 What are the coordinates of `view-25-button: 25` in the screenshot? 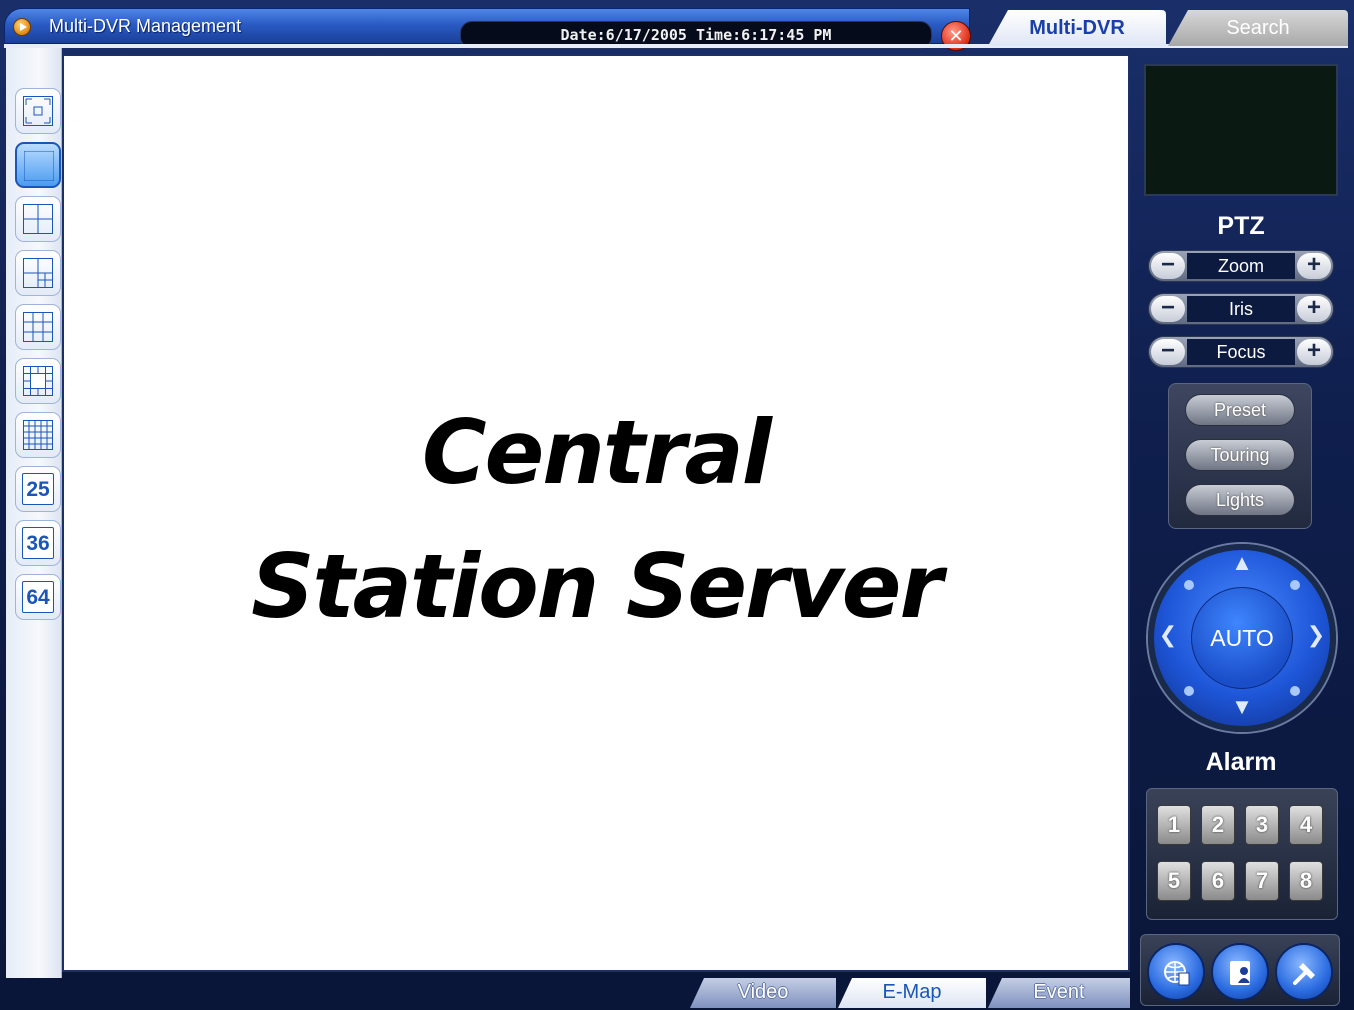 It's located at (38, 489).